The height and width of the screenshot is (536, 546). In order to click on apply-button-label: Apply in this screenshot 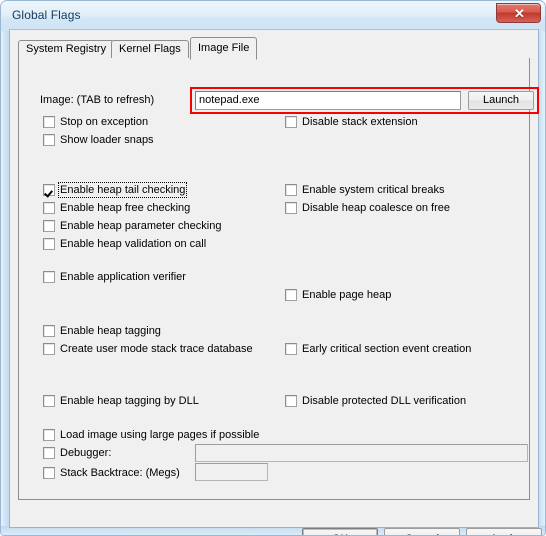, I will do `click(504, 532)`.